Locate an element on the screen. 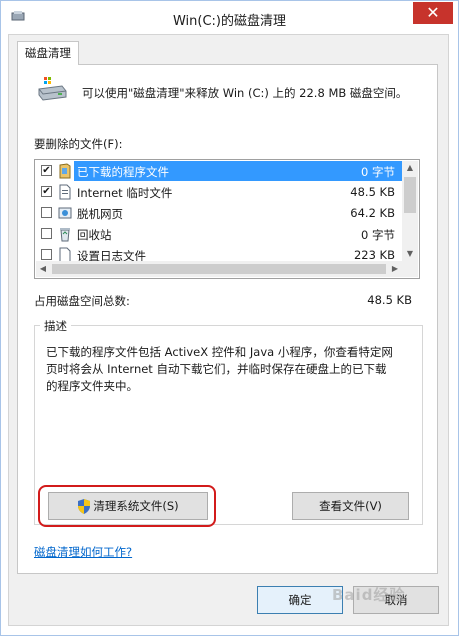 The height and width of the screenshot is (636, 459). description-line: 已下载的程序文件包括 ActiveX 控件和 Java 小程序，你查看特定网 is located at coordinates (219, 352).